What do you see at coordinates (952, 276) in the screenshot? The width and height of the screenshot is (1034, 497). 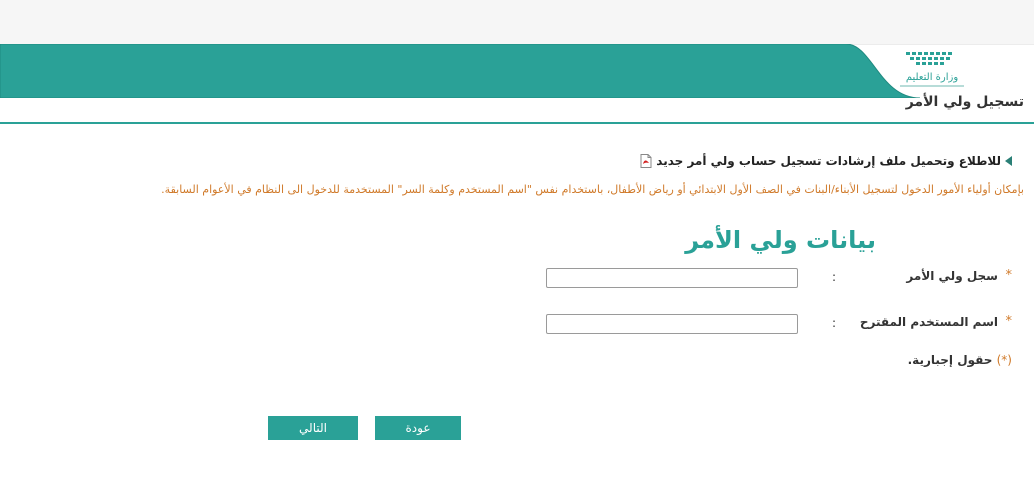 I see `guardian-record-label: سجل ولي الأمر` at bounding box center [952, 276].